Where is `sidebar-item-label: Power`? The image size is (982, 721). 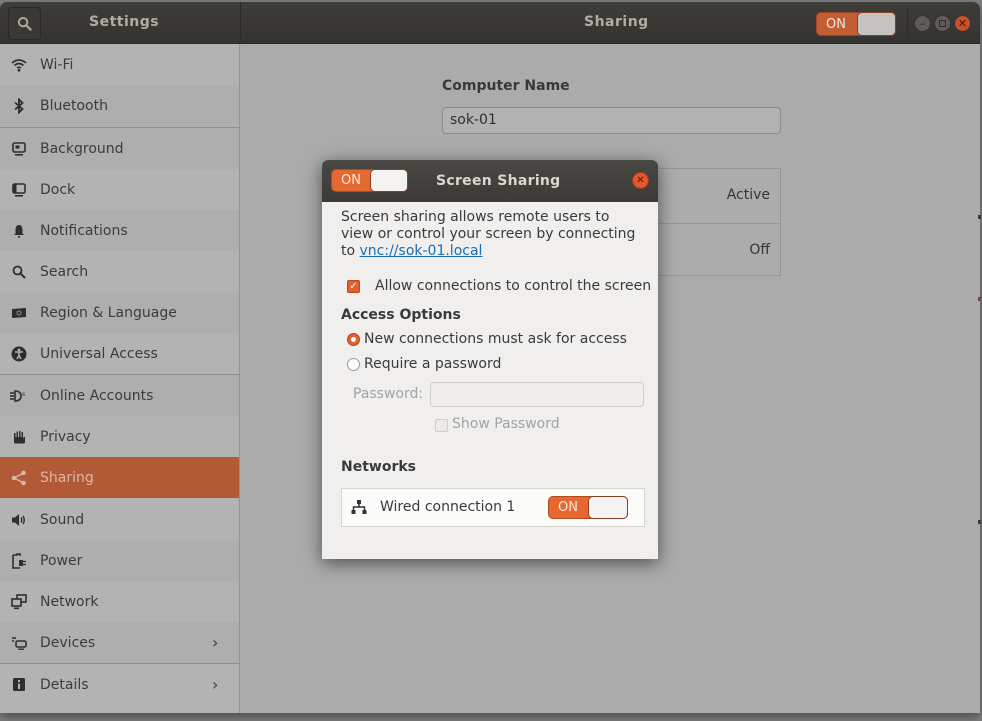 sidebar-item-label: Power is located at coordinates (61, 560).